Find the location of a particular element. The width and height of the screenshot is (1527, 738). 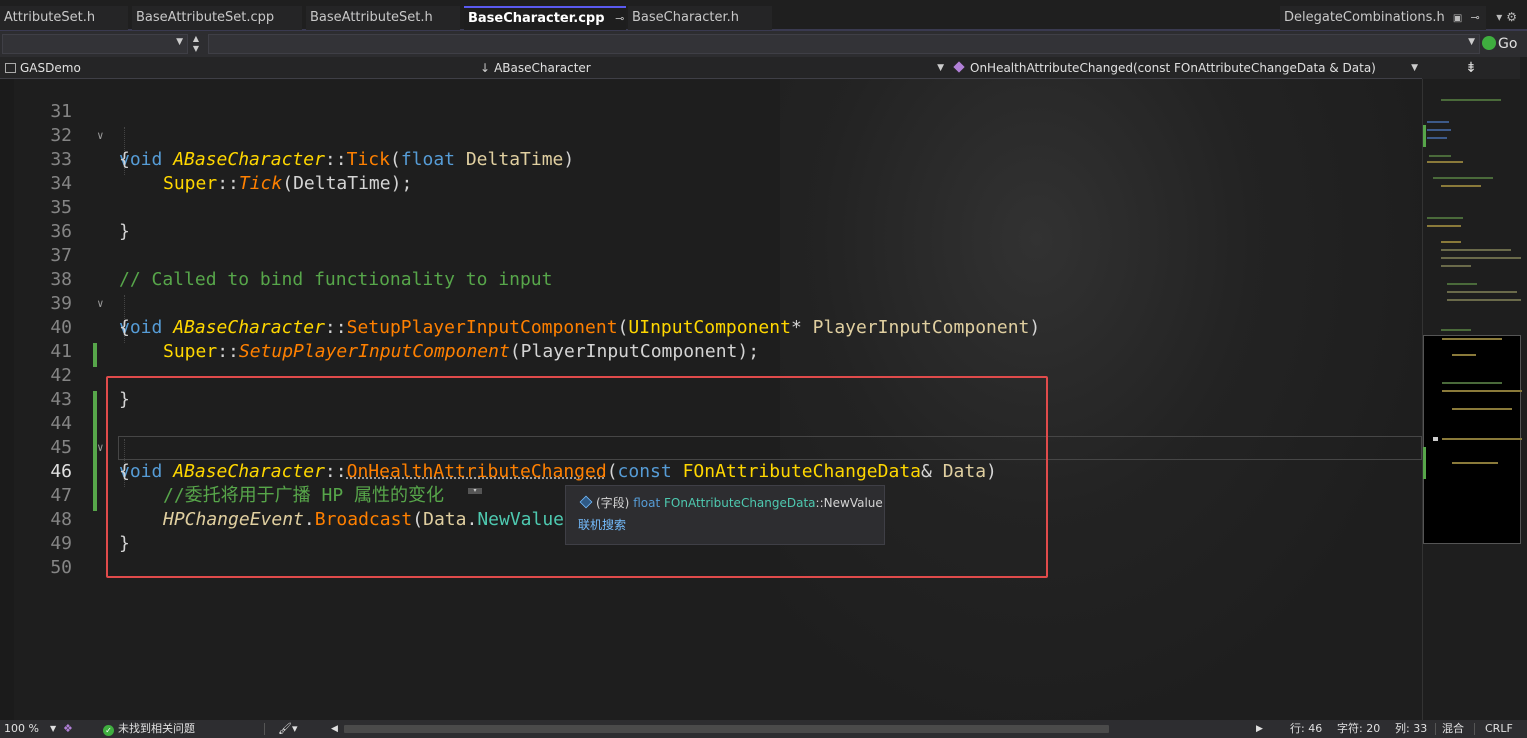

field-icon is located at coordinates (586, 502).